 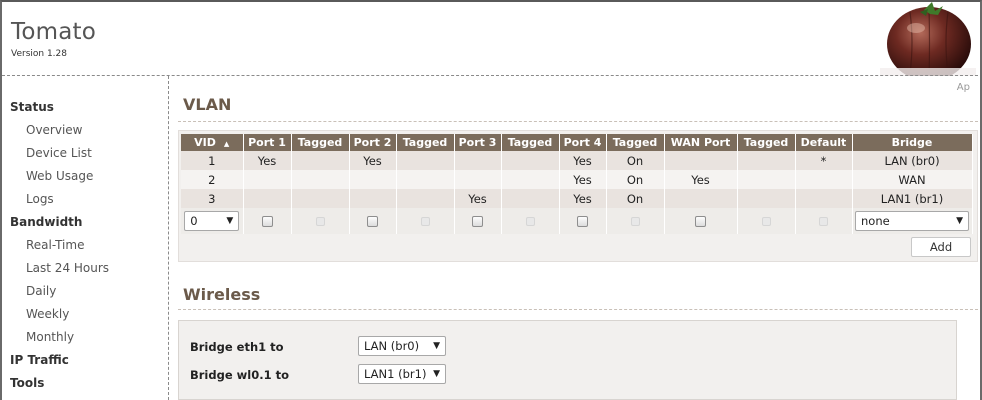 I want to click on sidebar-item-web-usage: Web Usage, so click(x=85, y=176).